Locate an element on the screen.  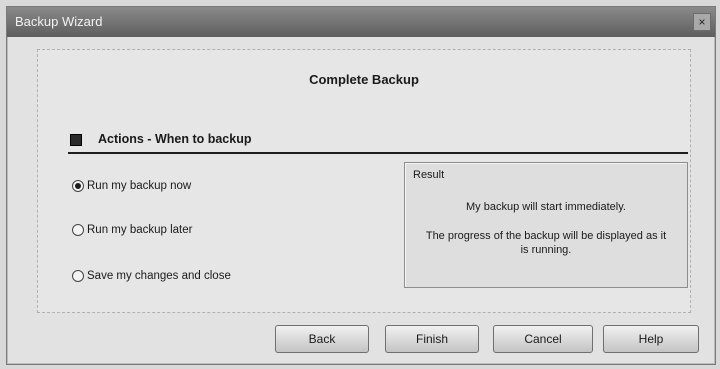
radio-run-now: Run my backup now is located at coordinates (131, 186).